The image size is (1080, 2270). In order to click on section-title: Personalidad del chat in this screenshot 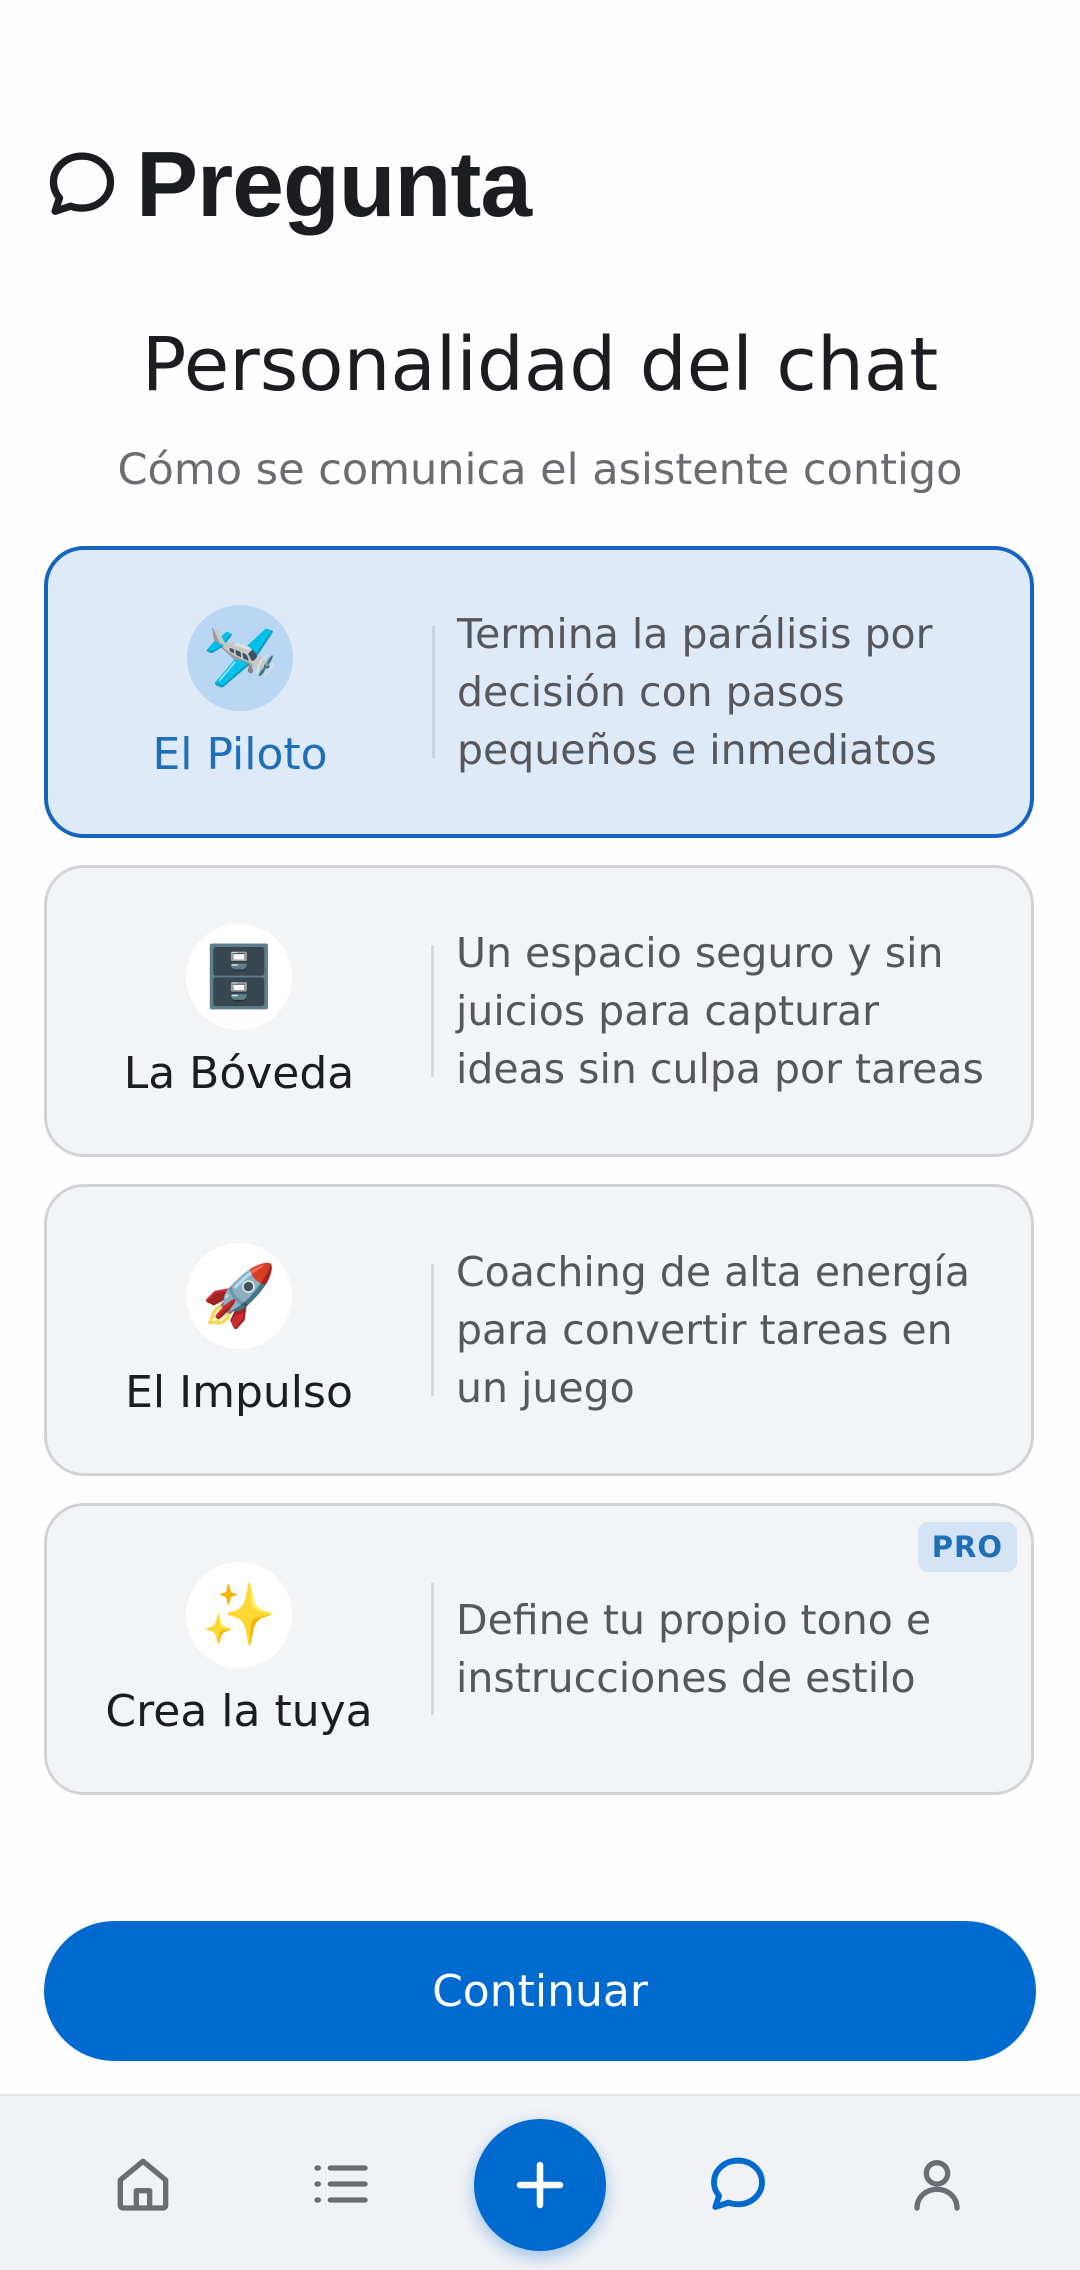, I will do `click(540, 365)`.